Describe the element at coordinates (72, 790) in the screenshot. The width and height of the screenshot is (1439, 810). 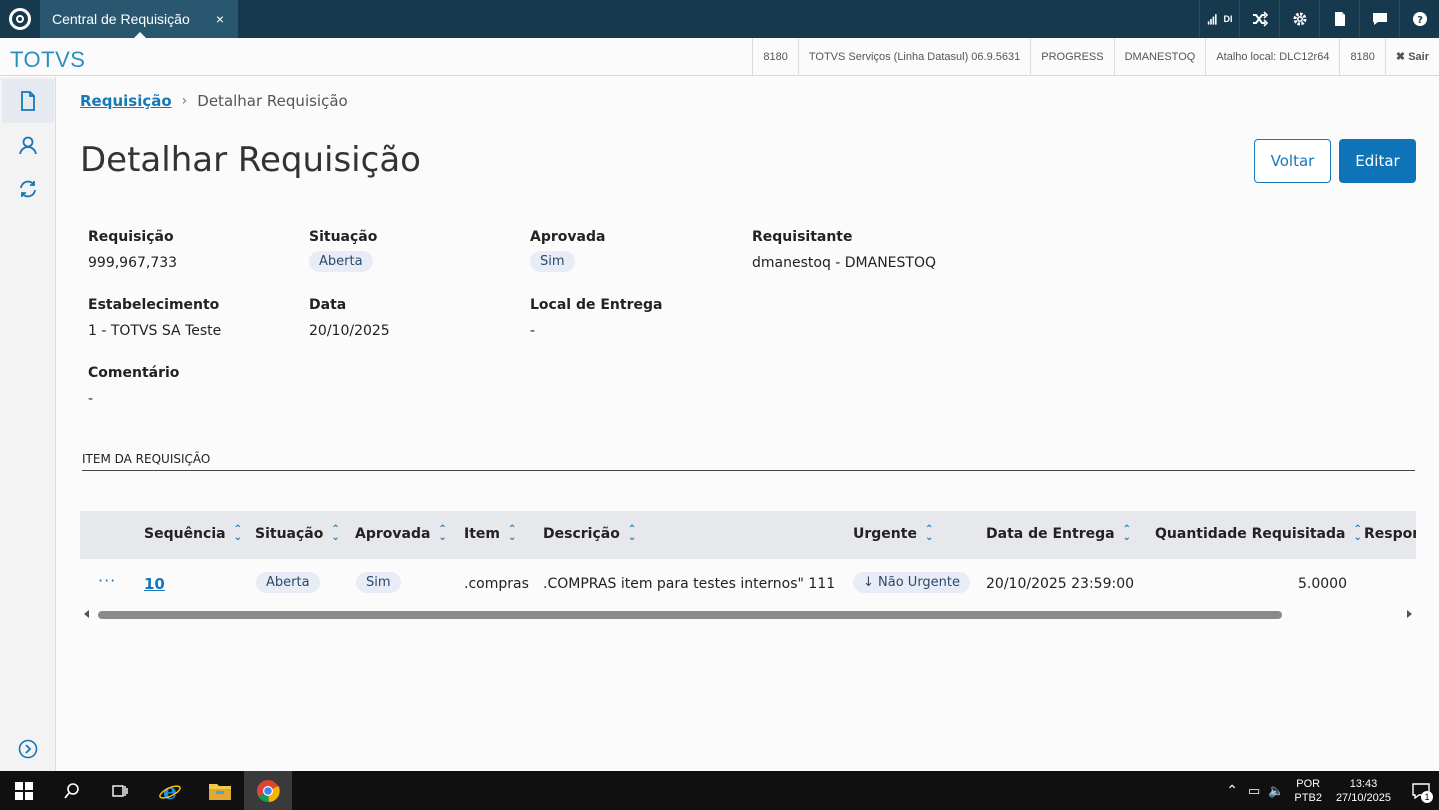
I see `search-icon` at that location.